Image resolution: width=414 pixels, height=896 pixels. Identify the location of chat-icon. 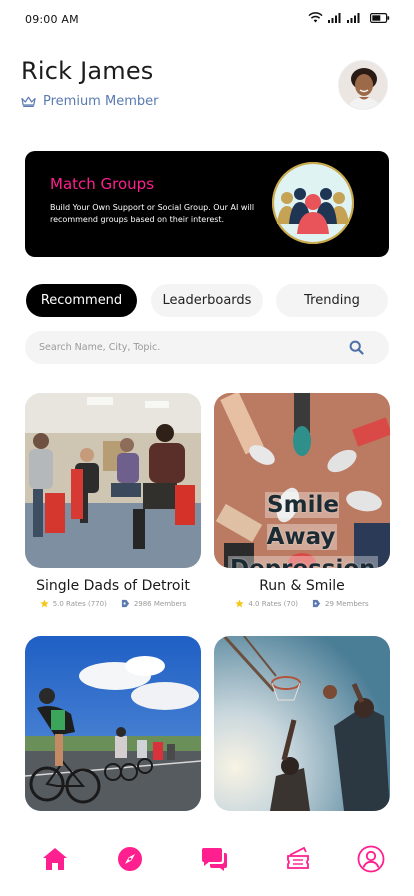
(214, 859).